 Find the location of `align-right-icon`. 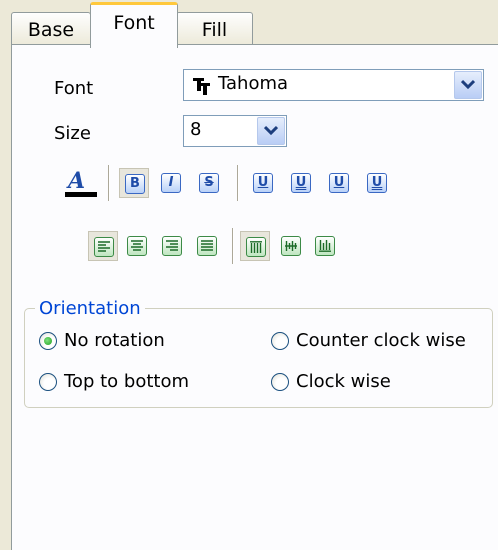

align-right-icon is located at coordinates (172, 246).